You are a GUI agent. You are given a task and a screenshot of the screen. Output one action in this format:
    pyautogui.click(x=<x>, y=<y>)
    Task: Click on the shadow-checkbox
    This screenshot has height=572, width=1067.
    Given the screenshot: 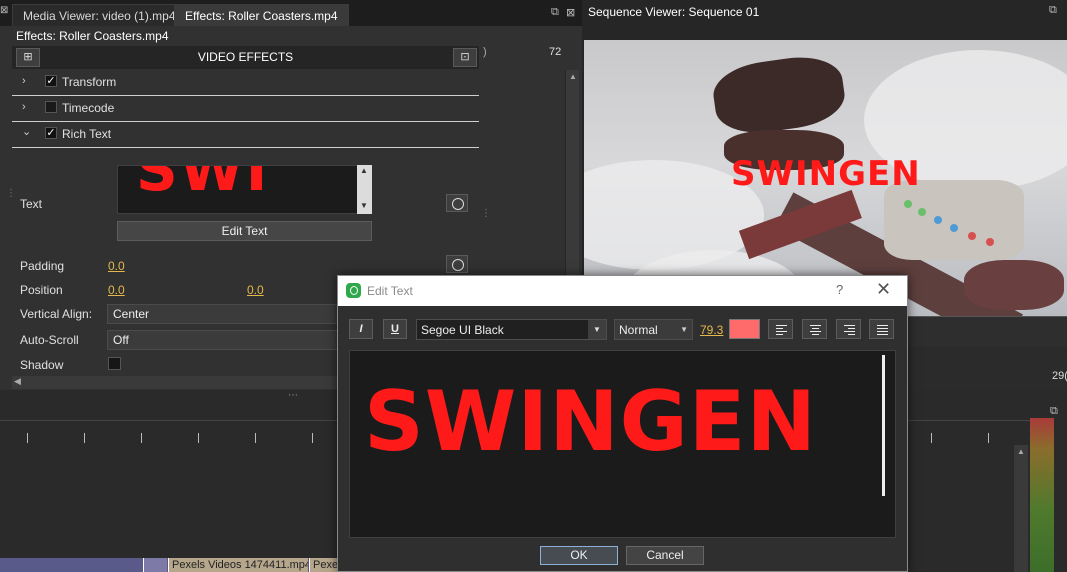 What is the action you would take?
    pyautogui.click(x=114, y=363)
    